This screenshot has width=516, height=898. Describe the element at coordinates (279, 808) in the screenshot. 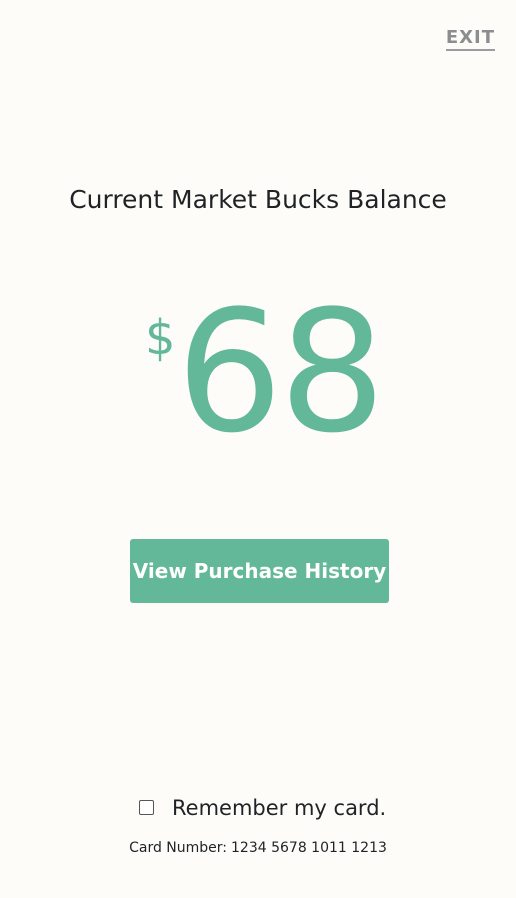

I see `remember-card-label: Remember my card.` at that location.